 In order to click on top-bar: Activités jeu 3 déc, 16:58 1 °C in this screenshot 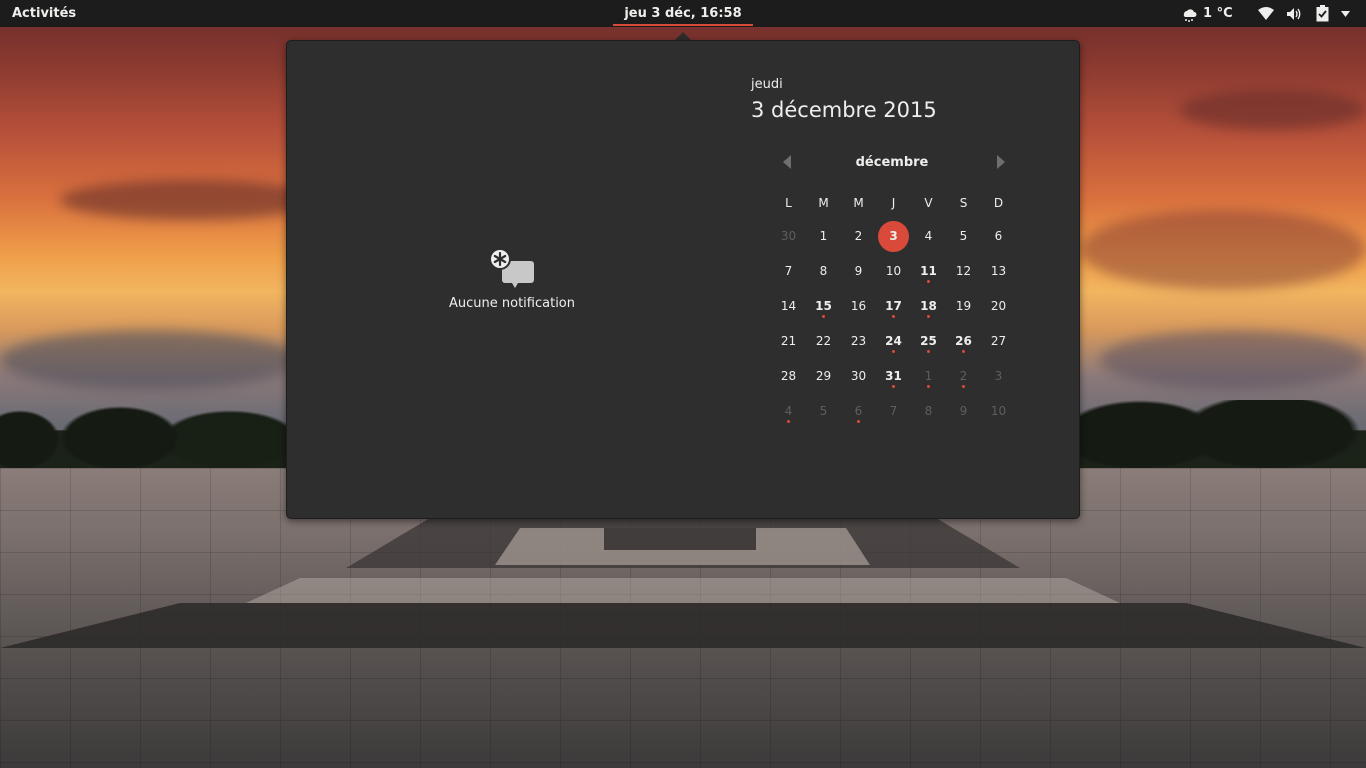, I will do `click(683, 13)`.